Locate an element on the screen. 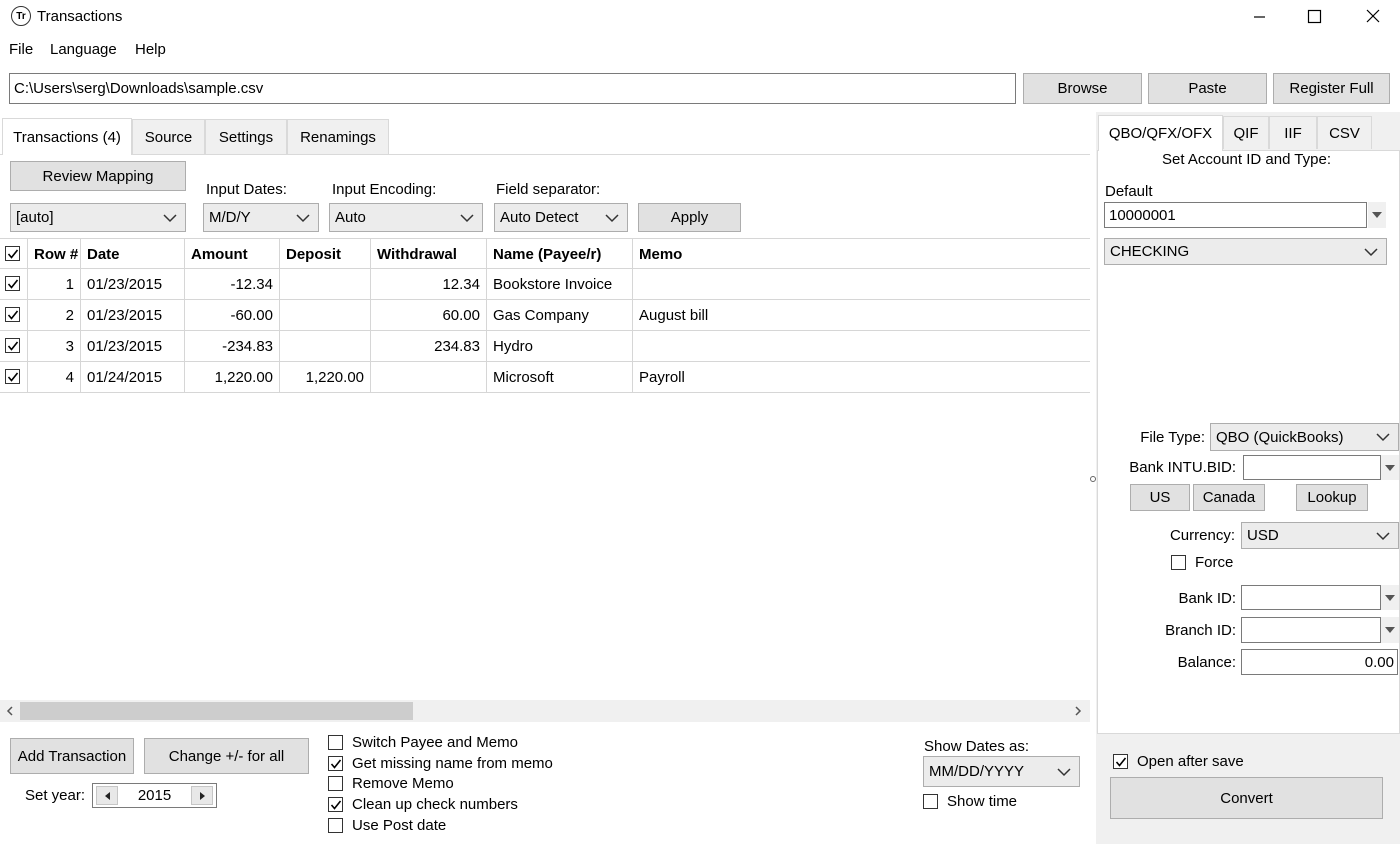 This screenshot has height=844, width=1400. column-header-deposit: Deposit is located at coordinates (325, 254).